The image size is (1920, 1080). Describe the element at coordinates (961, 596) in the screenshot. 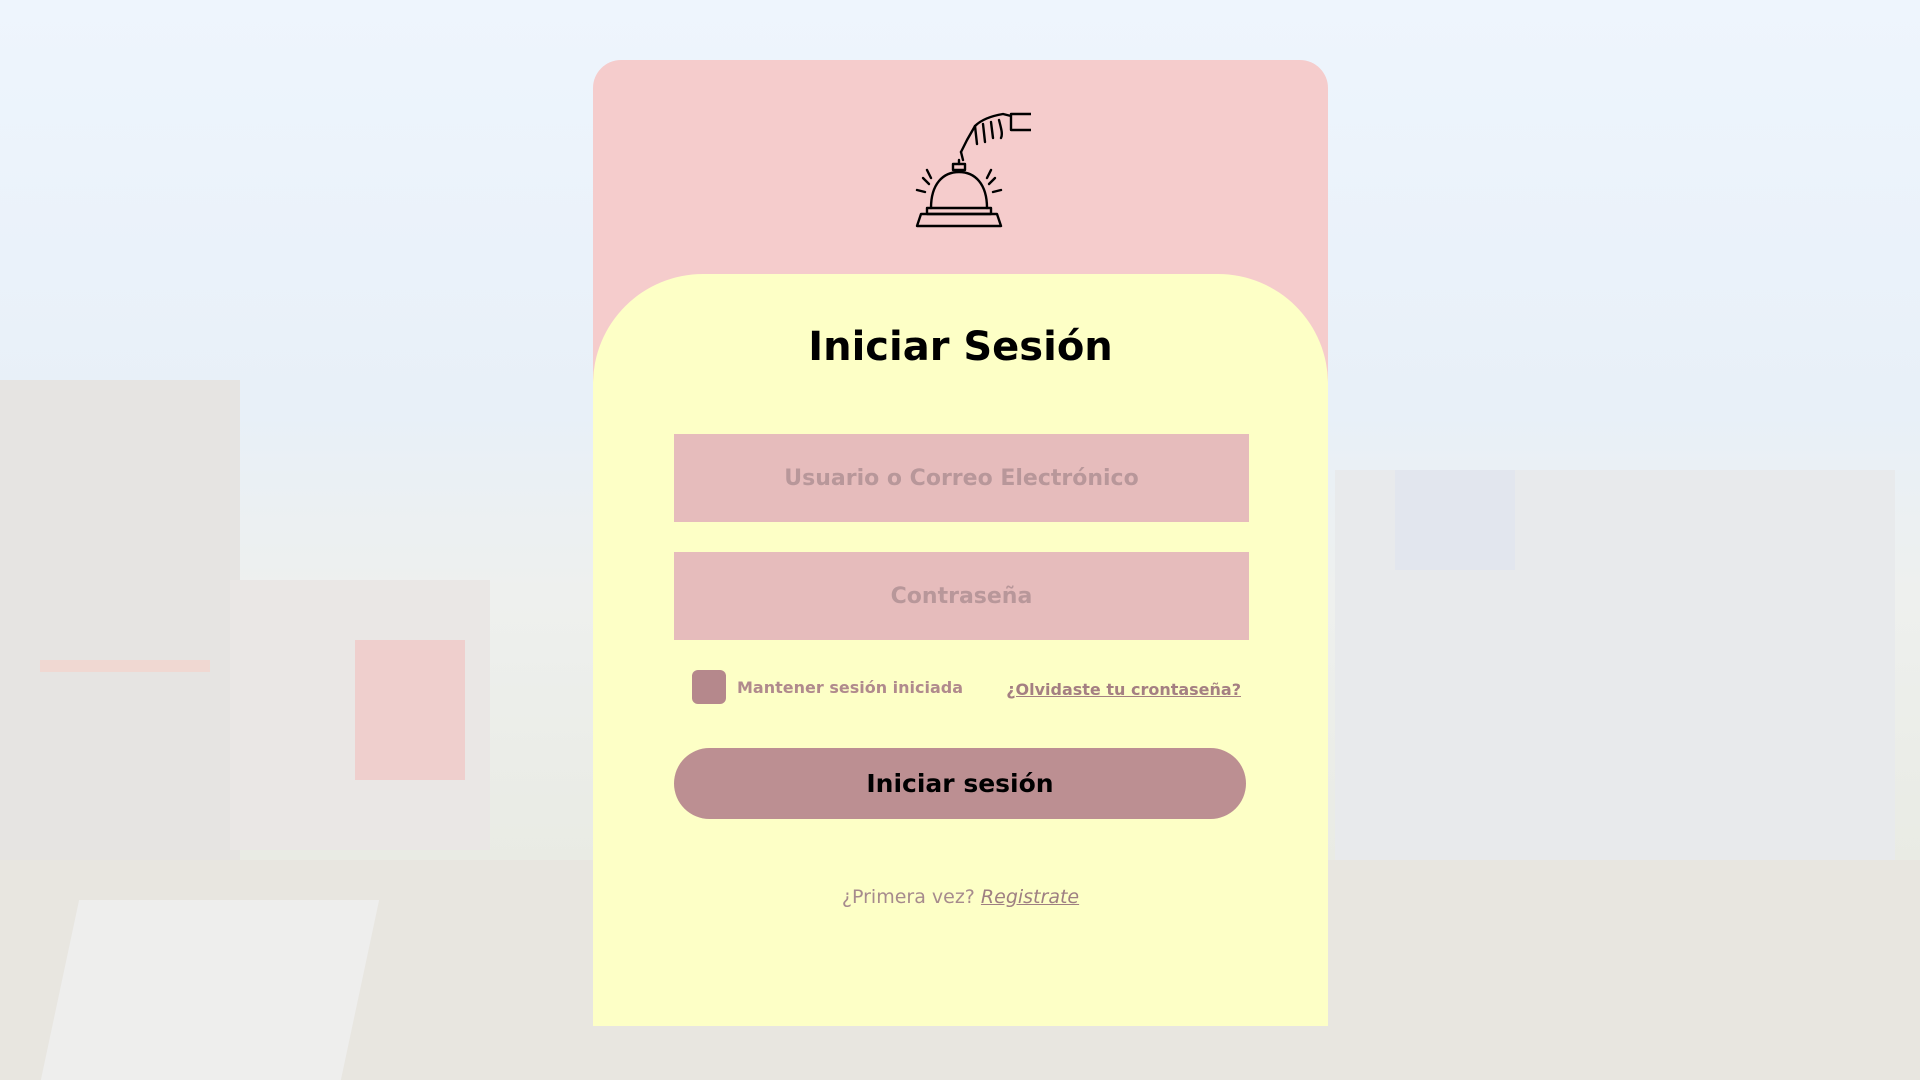

I see `password-input` at that location.